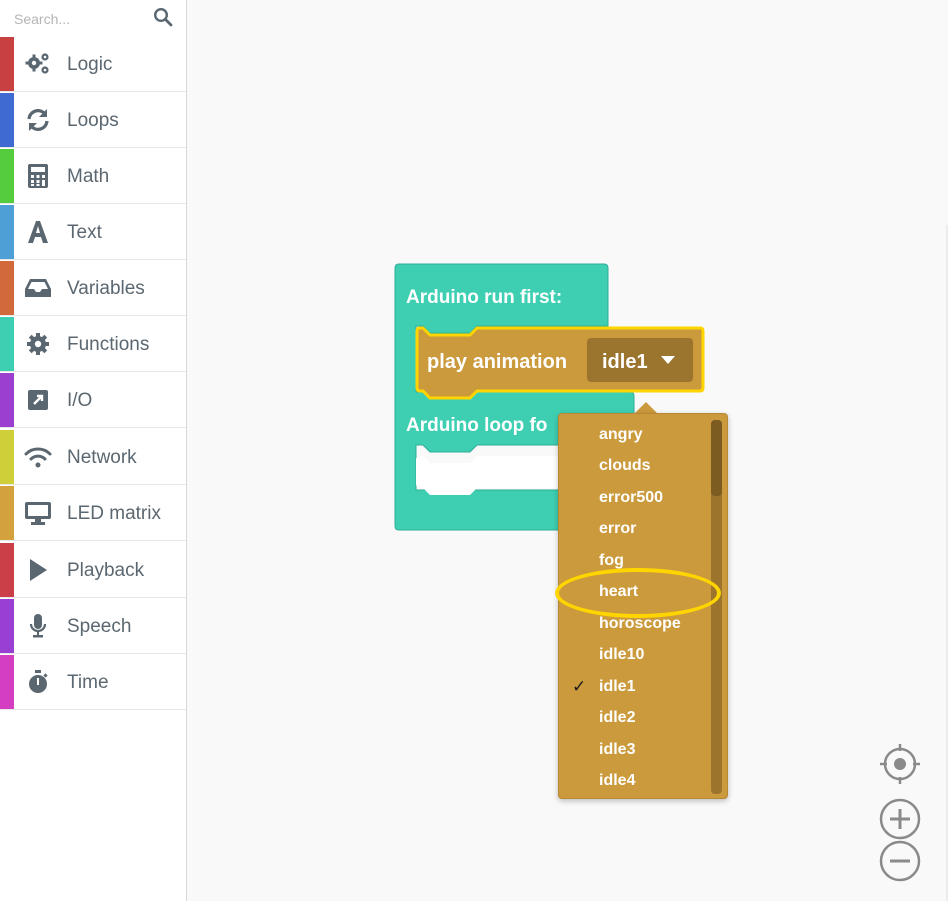 The height and width of the screenshot is (901, 948). I want to click on dropdown-option: horoscope, so click(634, 624).